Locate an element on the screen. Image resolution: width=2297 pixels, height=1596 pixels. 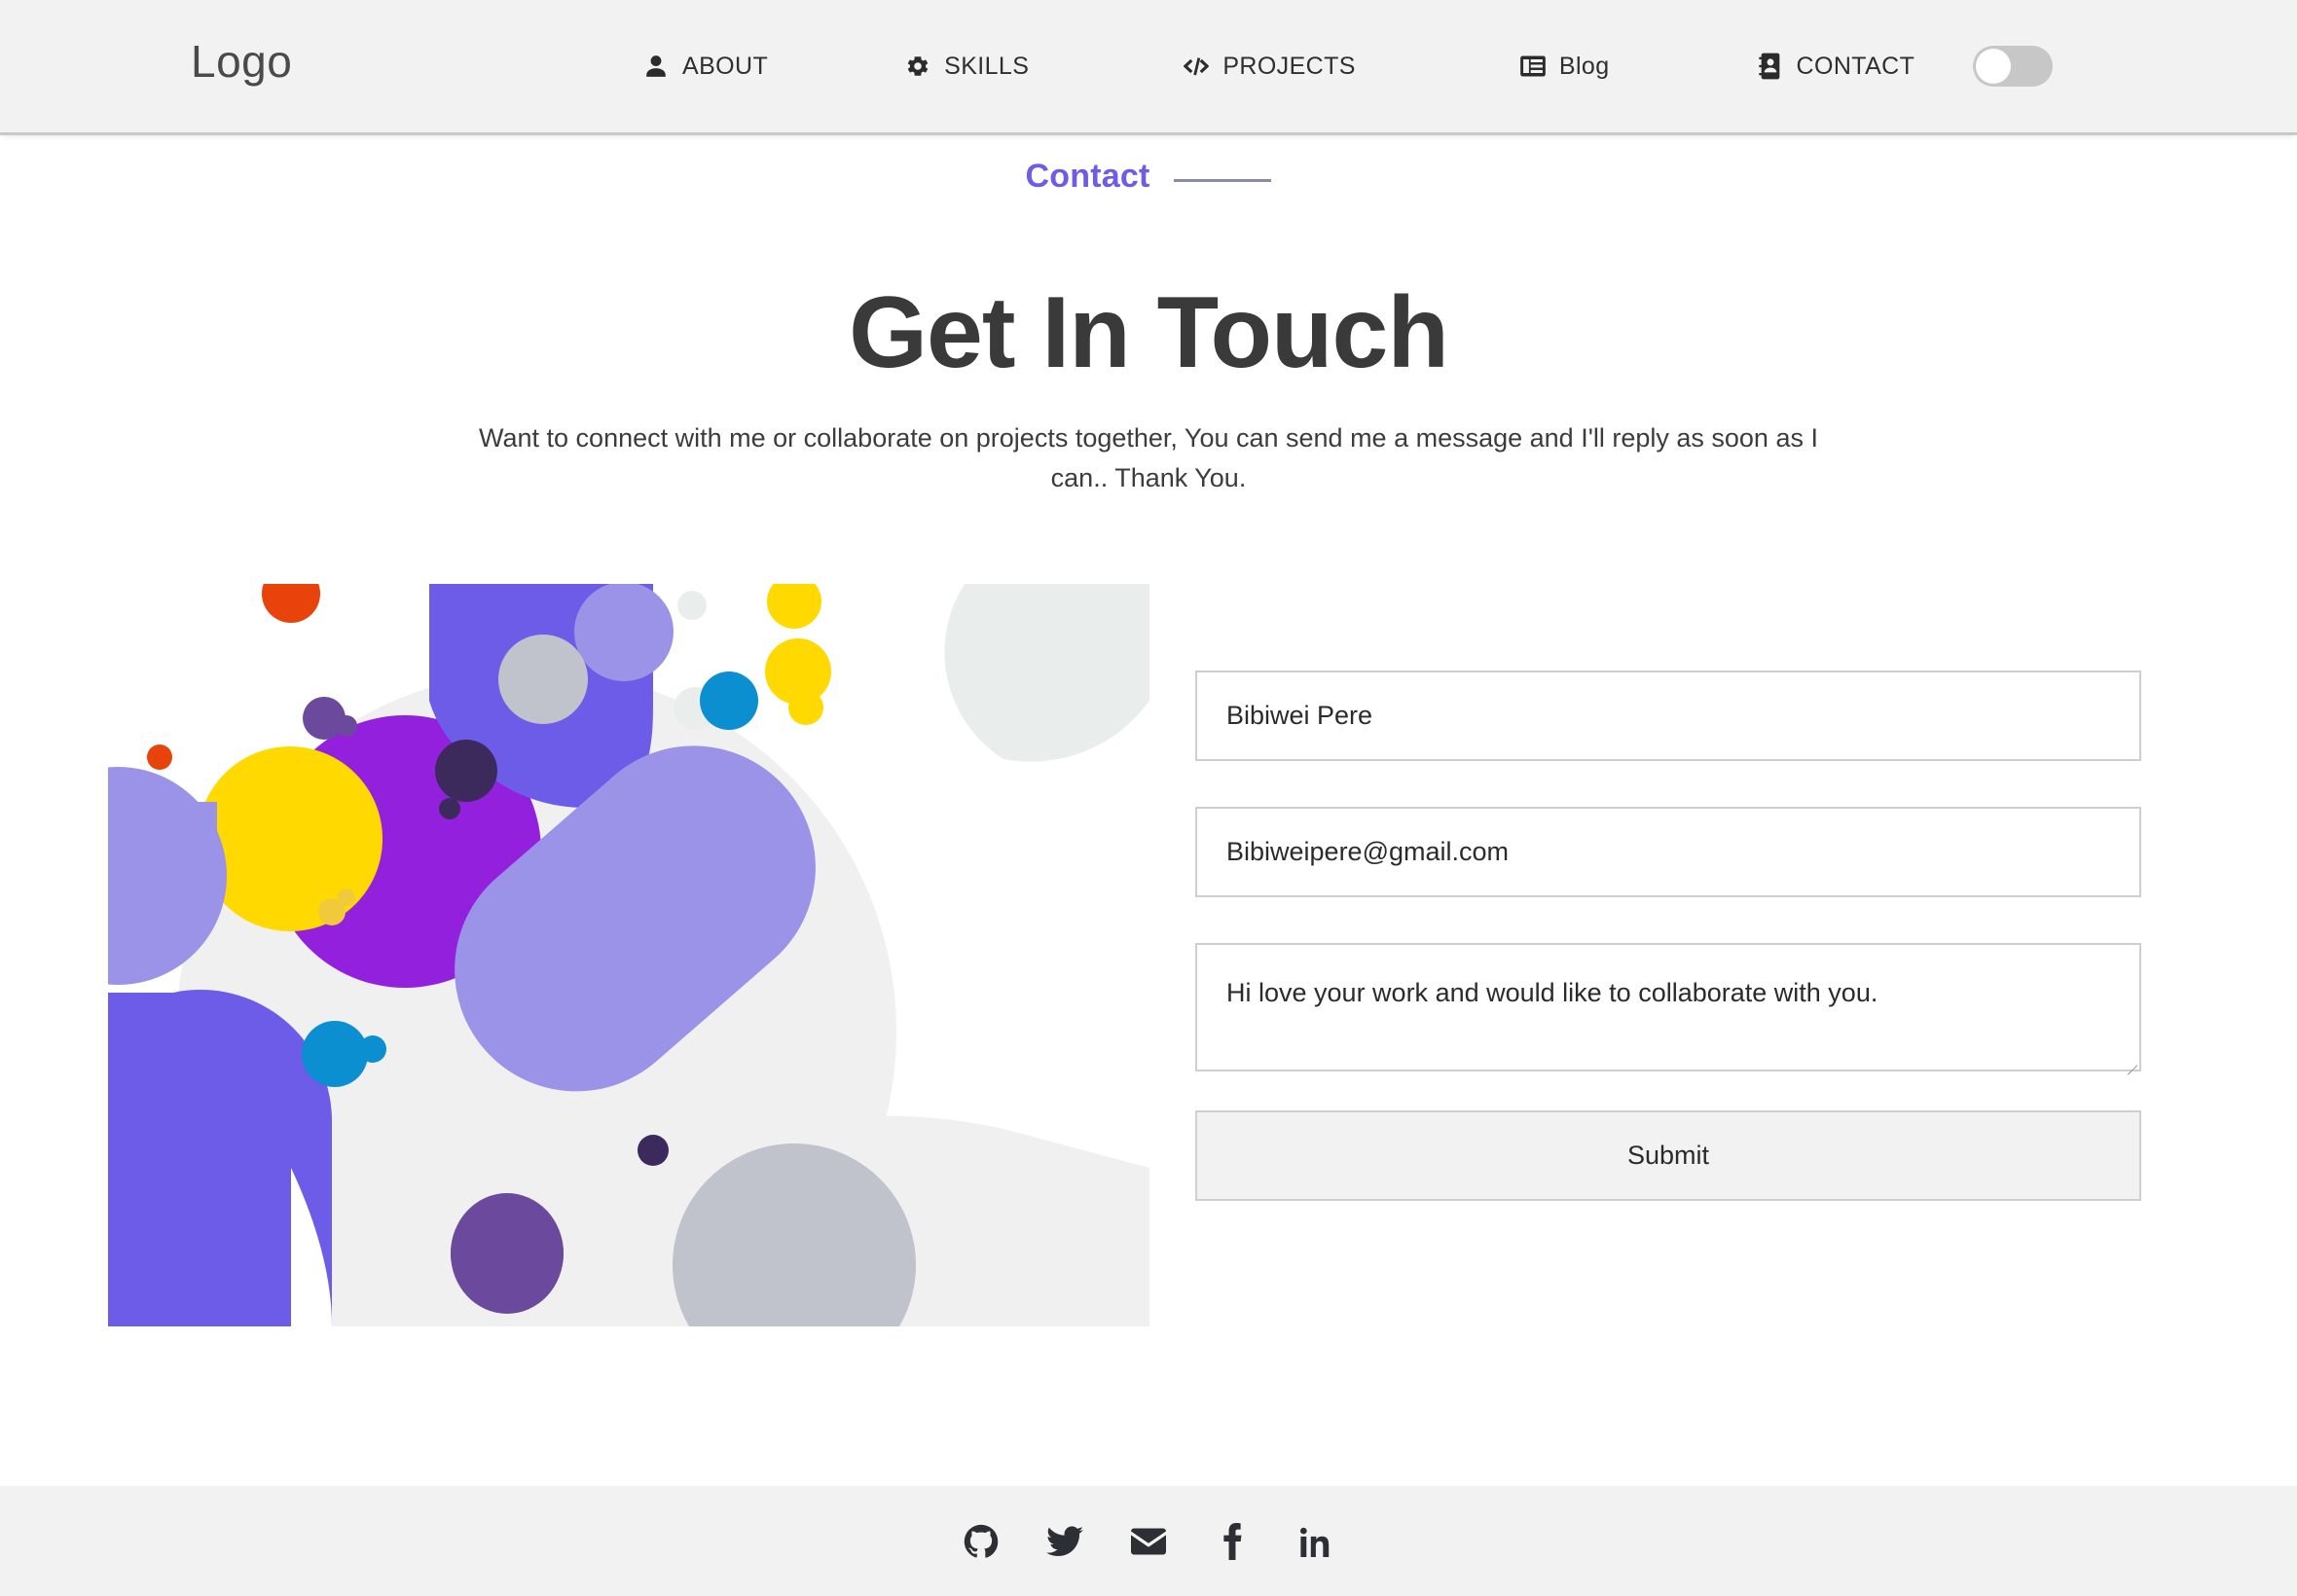
section-label-row: Contact is located at coordinates (1148, 177).